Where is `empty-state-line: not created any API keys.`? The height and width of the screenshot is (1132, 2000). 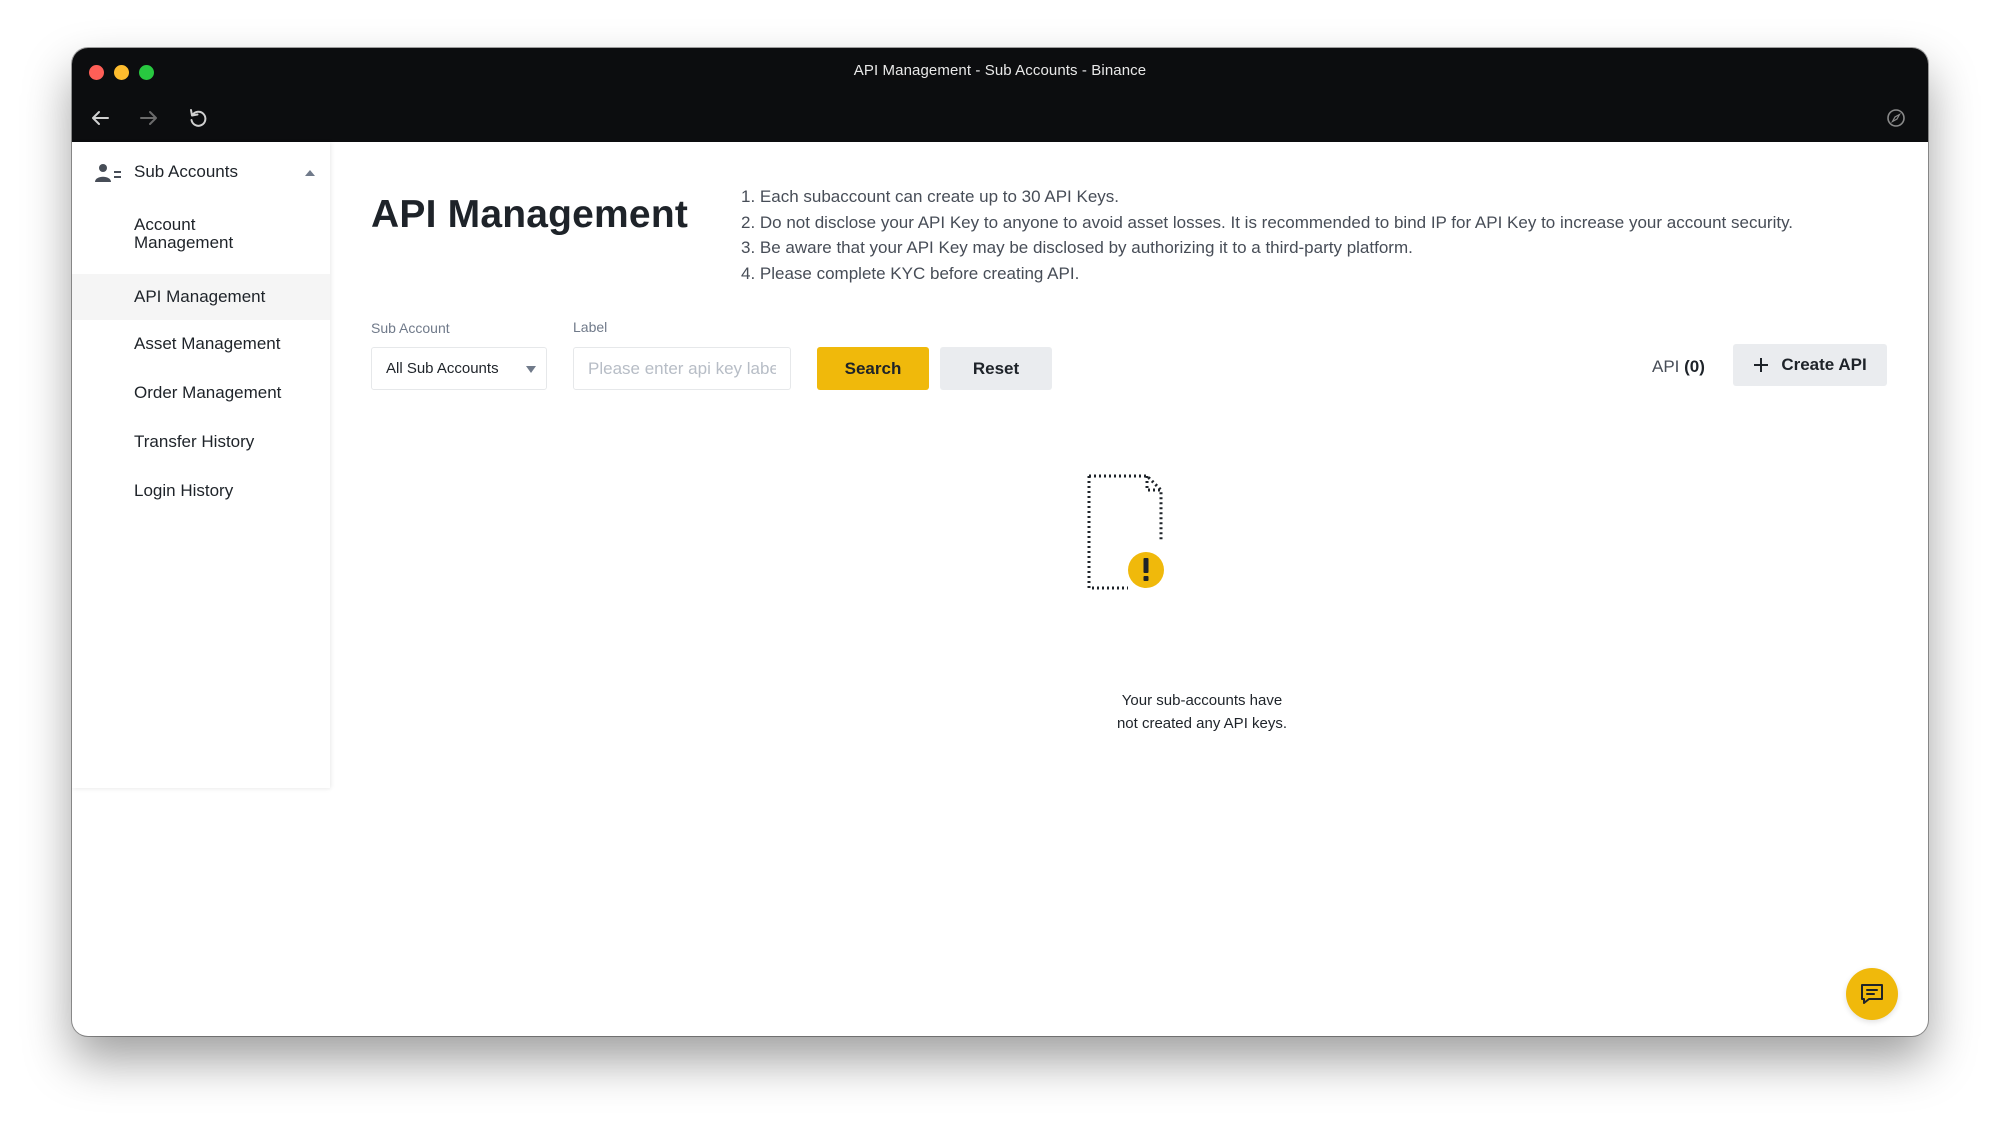 empty-state-line: not created any API keys. is located at coordinates (1202, 723).